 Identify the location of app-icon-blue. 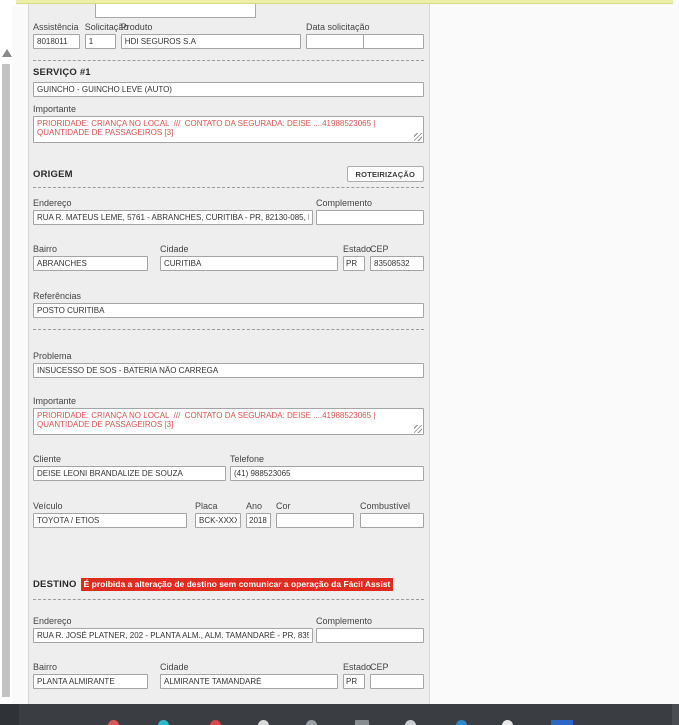
(461, 722).